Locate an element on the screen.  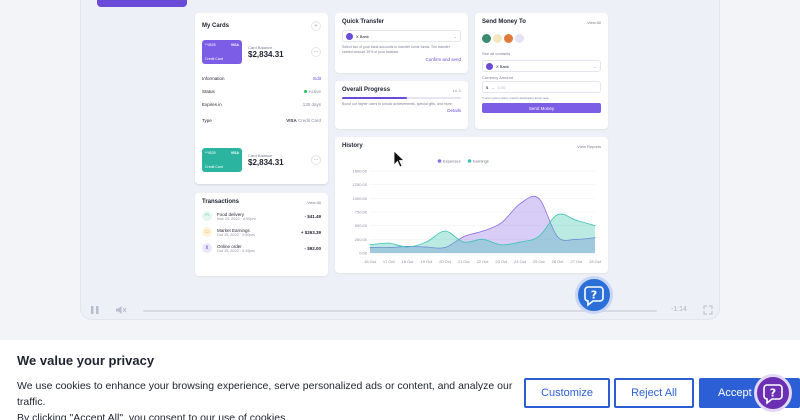
video-scrubber is located at coordinates (400, 311).